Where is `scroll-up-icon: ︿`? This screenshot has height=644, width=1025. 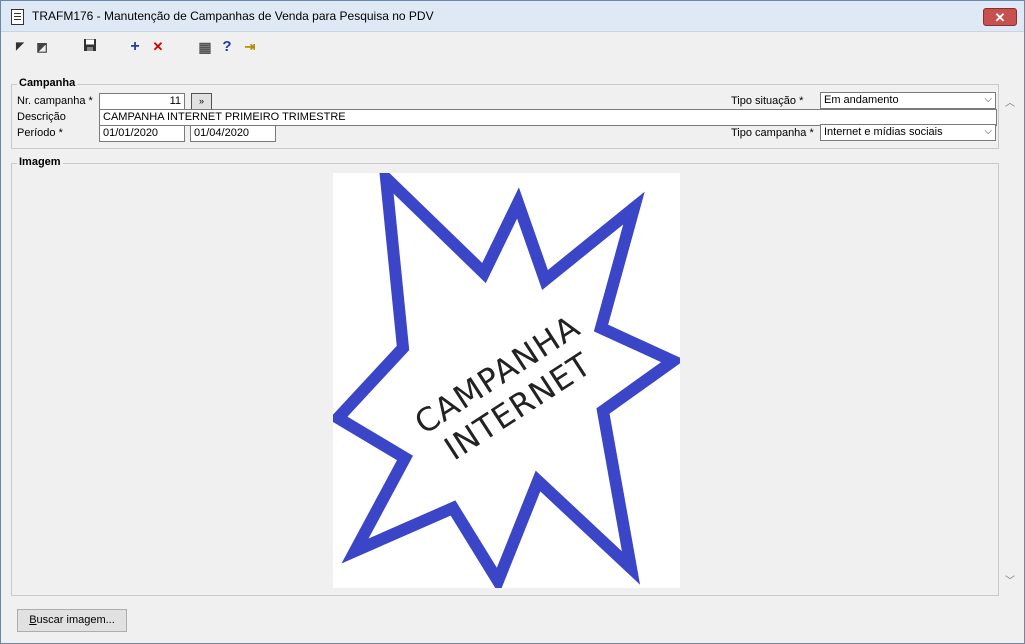 scroll-up-icon: ︿ is located at coordinates (1010, 101).